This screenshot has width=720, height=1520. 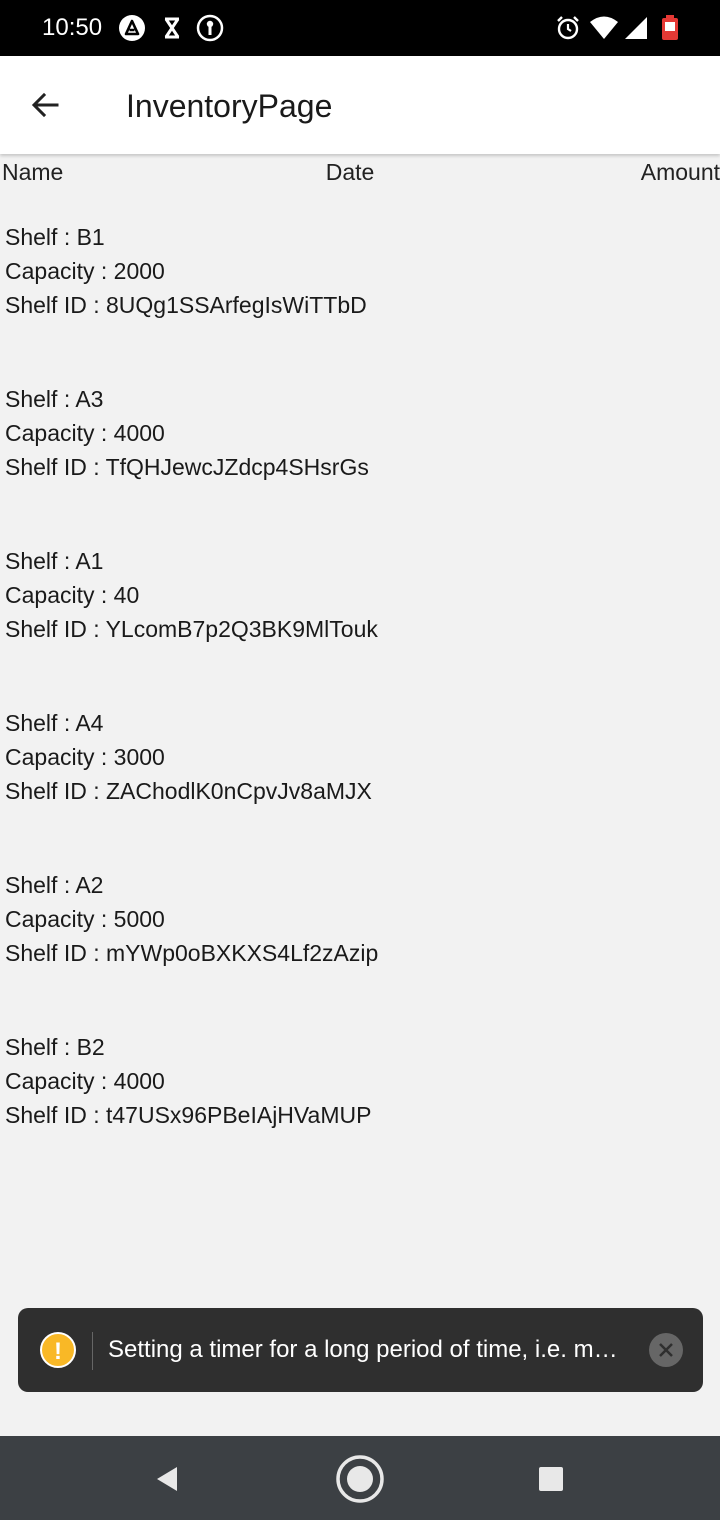 What do you see at coordinates (229, 106) in the screenshot?
I see `page-title: InventoryPage` at bounding box center [229, 106].